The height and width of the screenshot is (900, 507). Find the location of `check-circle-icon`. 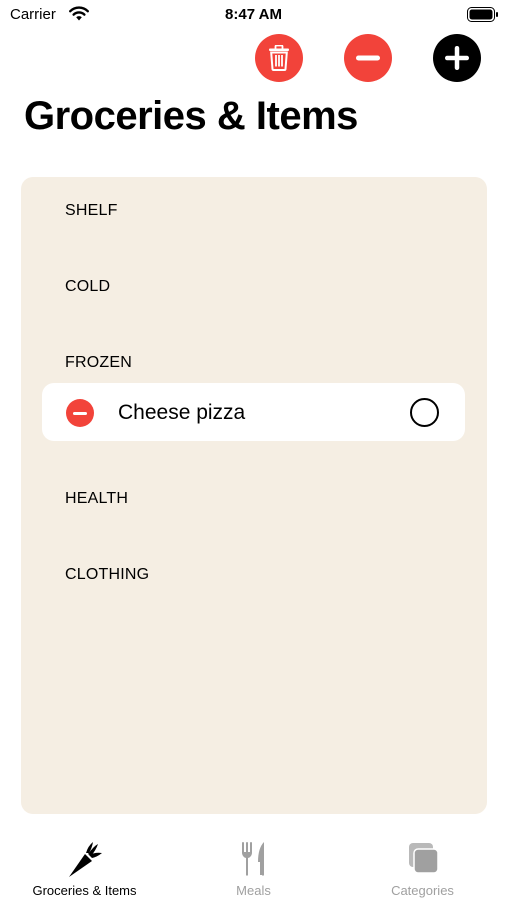

check-circle-icon is located at coordinates (424, 412).